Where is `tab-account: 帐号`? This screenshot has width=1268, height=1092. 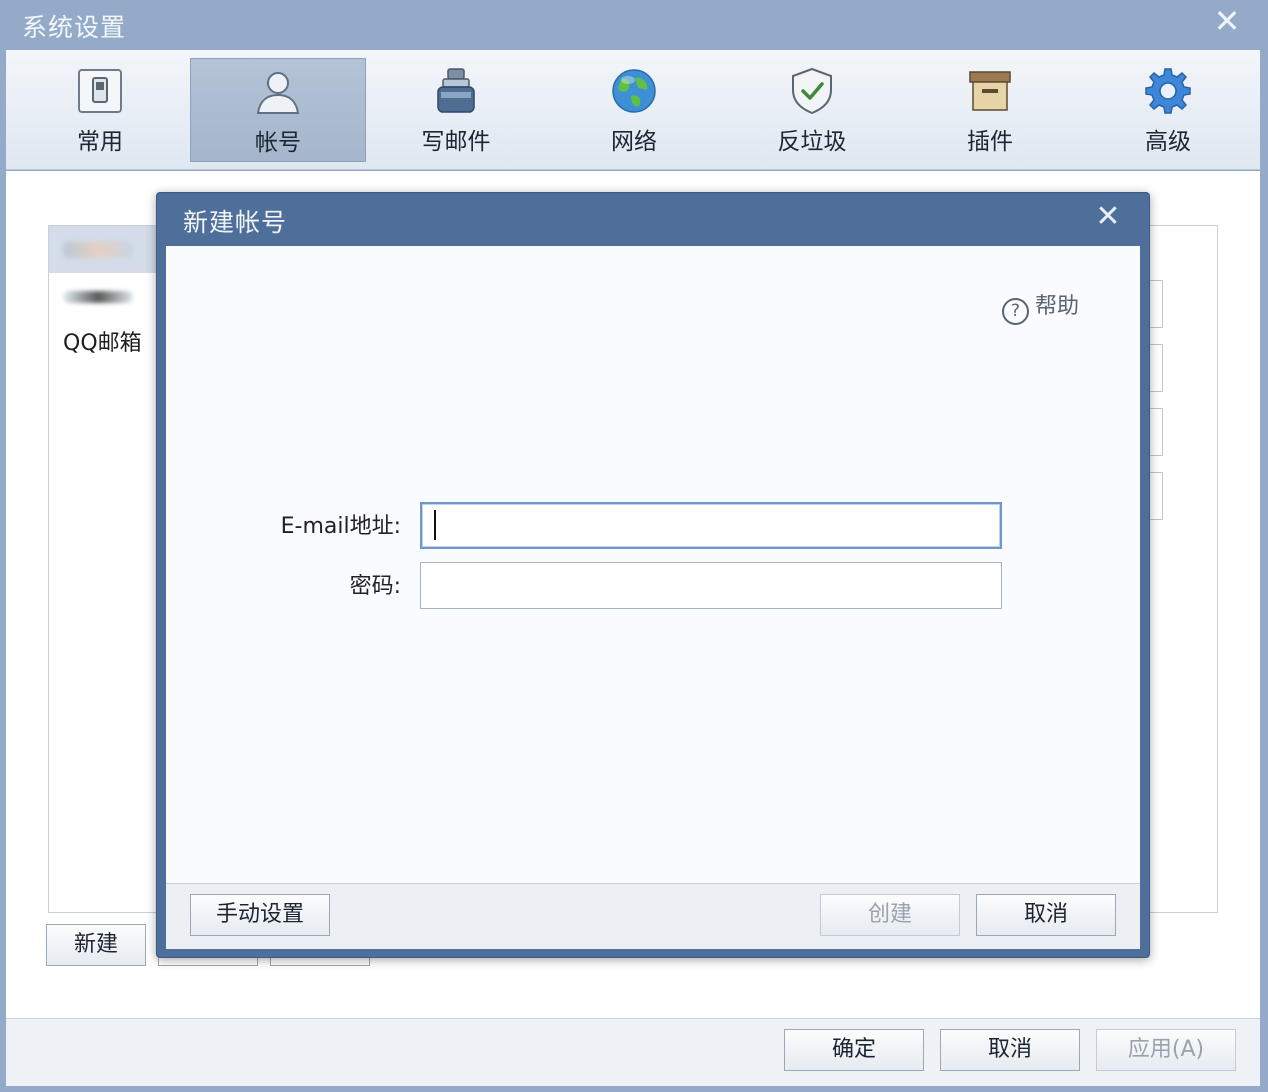 tab-account: 帐号 is located at coordinates (278, 110).